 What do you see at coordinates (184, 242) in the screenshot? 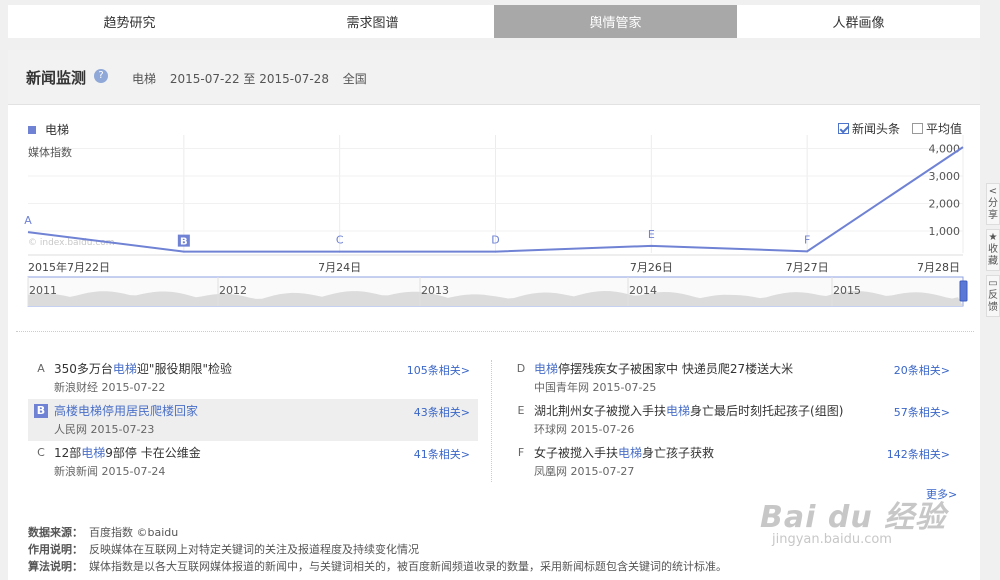
I see `marker-label: B` at bounding box center [184, 242].